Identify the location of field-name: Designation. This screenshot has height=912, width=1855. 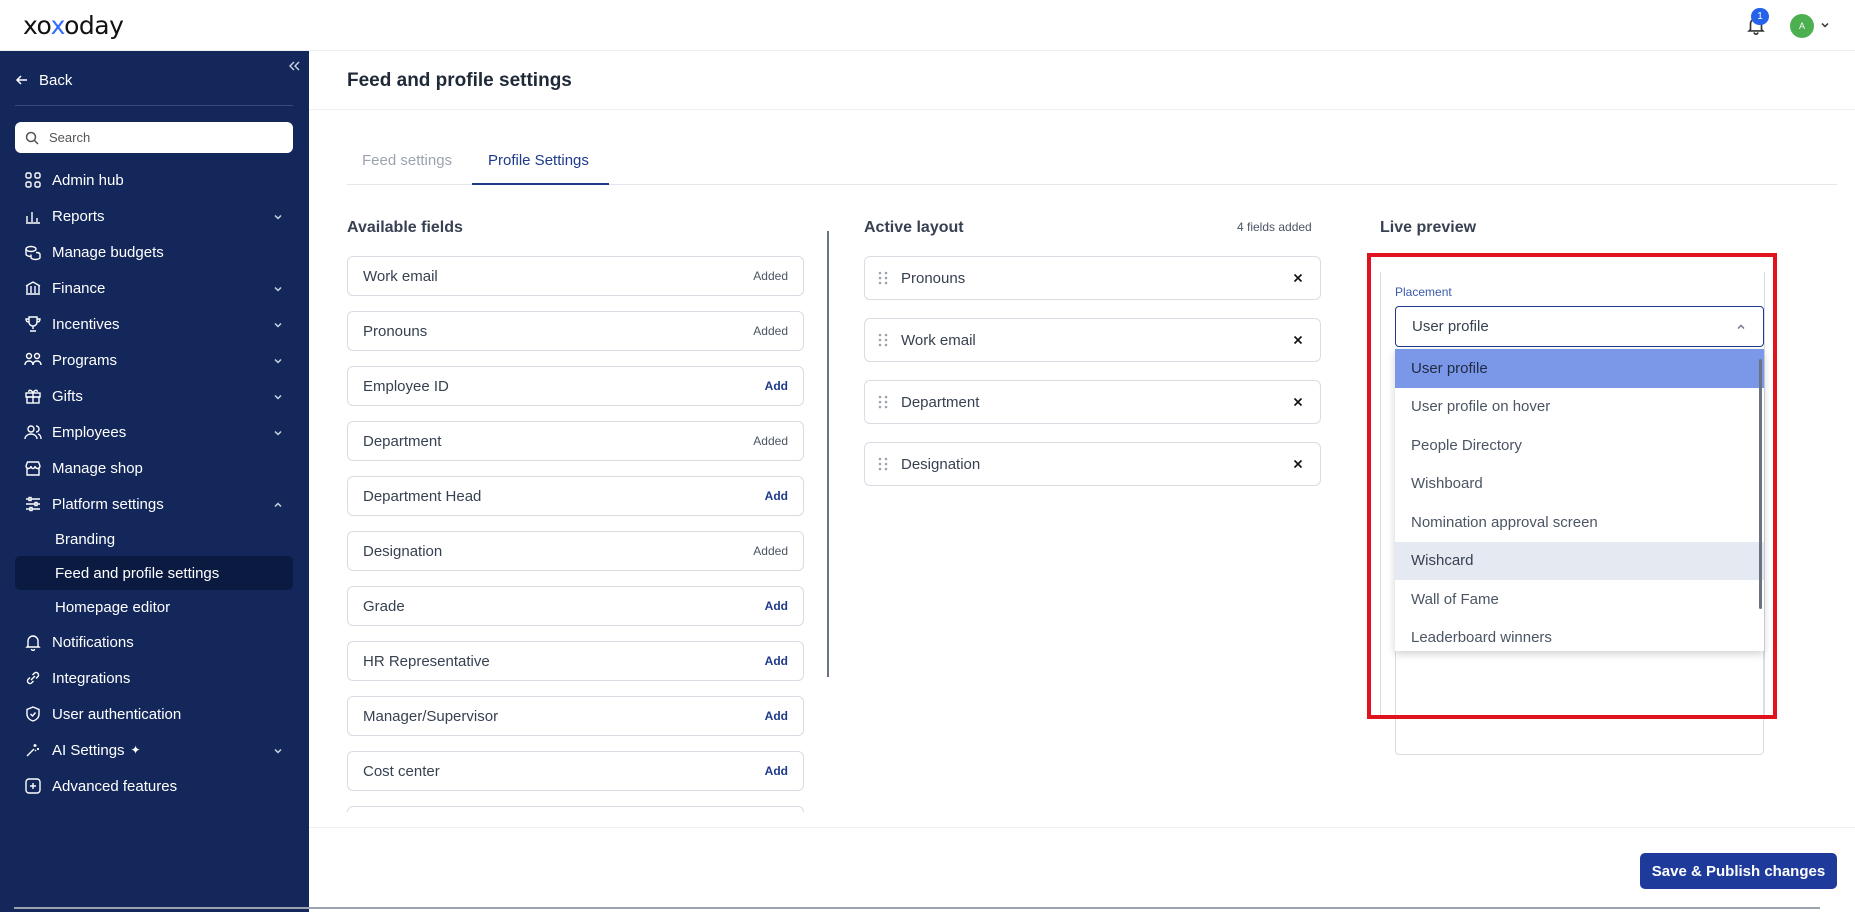
(403, 551).